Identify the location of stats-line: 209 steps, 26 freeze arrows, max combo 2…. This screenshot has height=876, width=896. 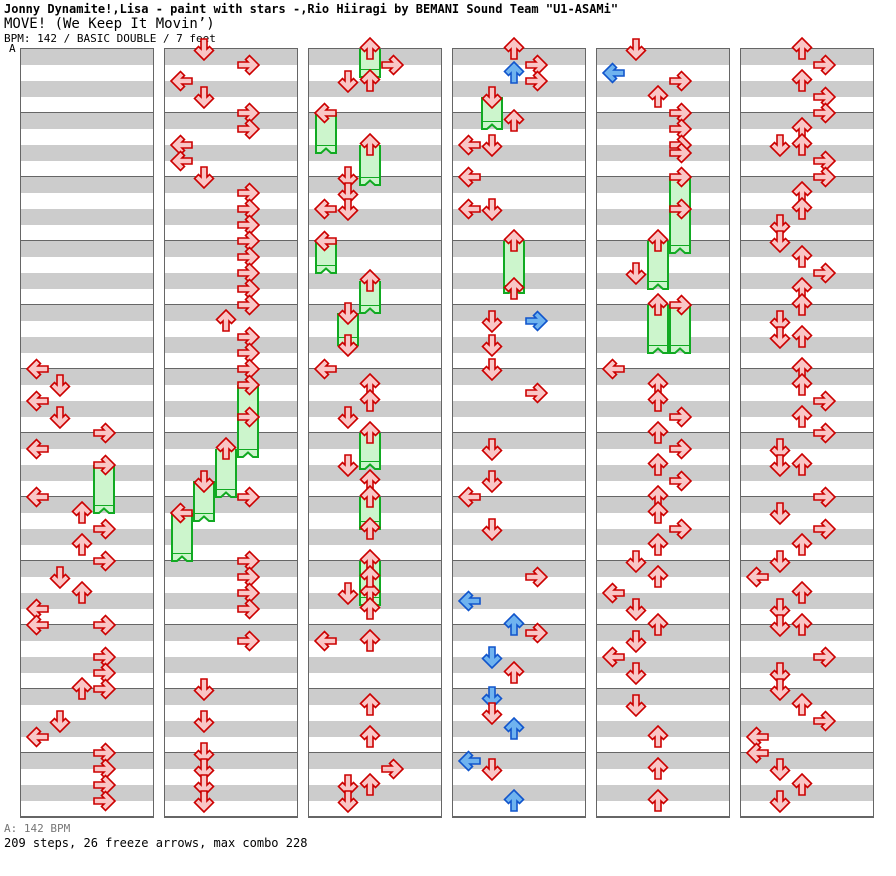
(156, 843).